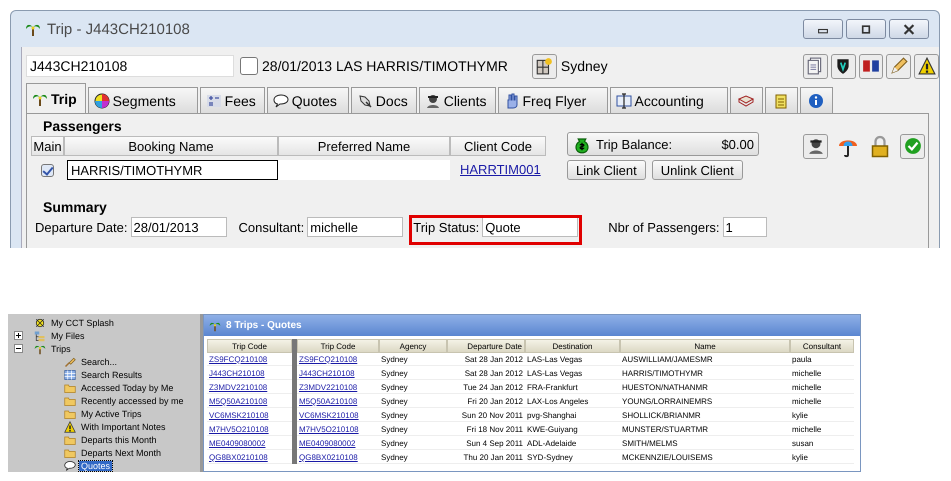  Describe the element at coordinates (572, 415) in the screenshot. I see `table-cell: pvg-Shanghai` at that location.